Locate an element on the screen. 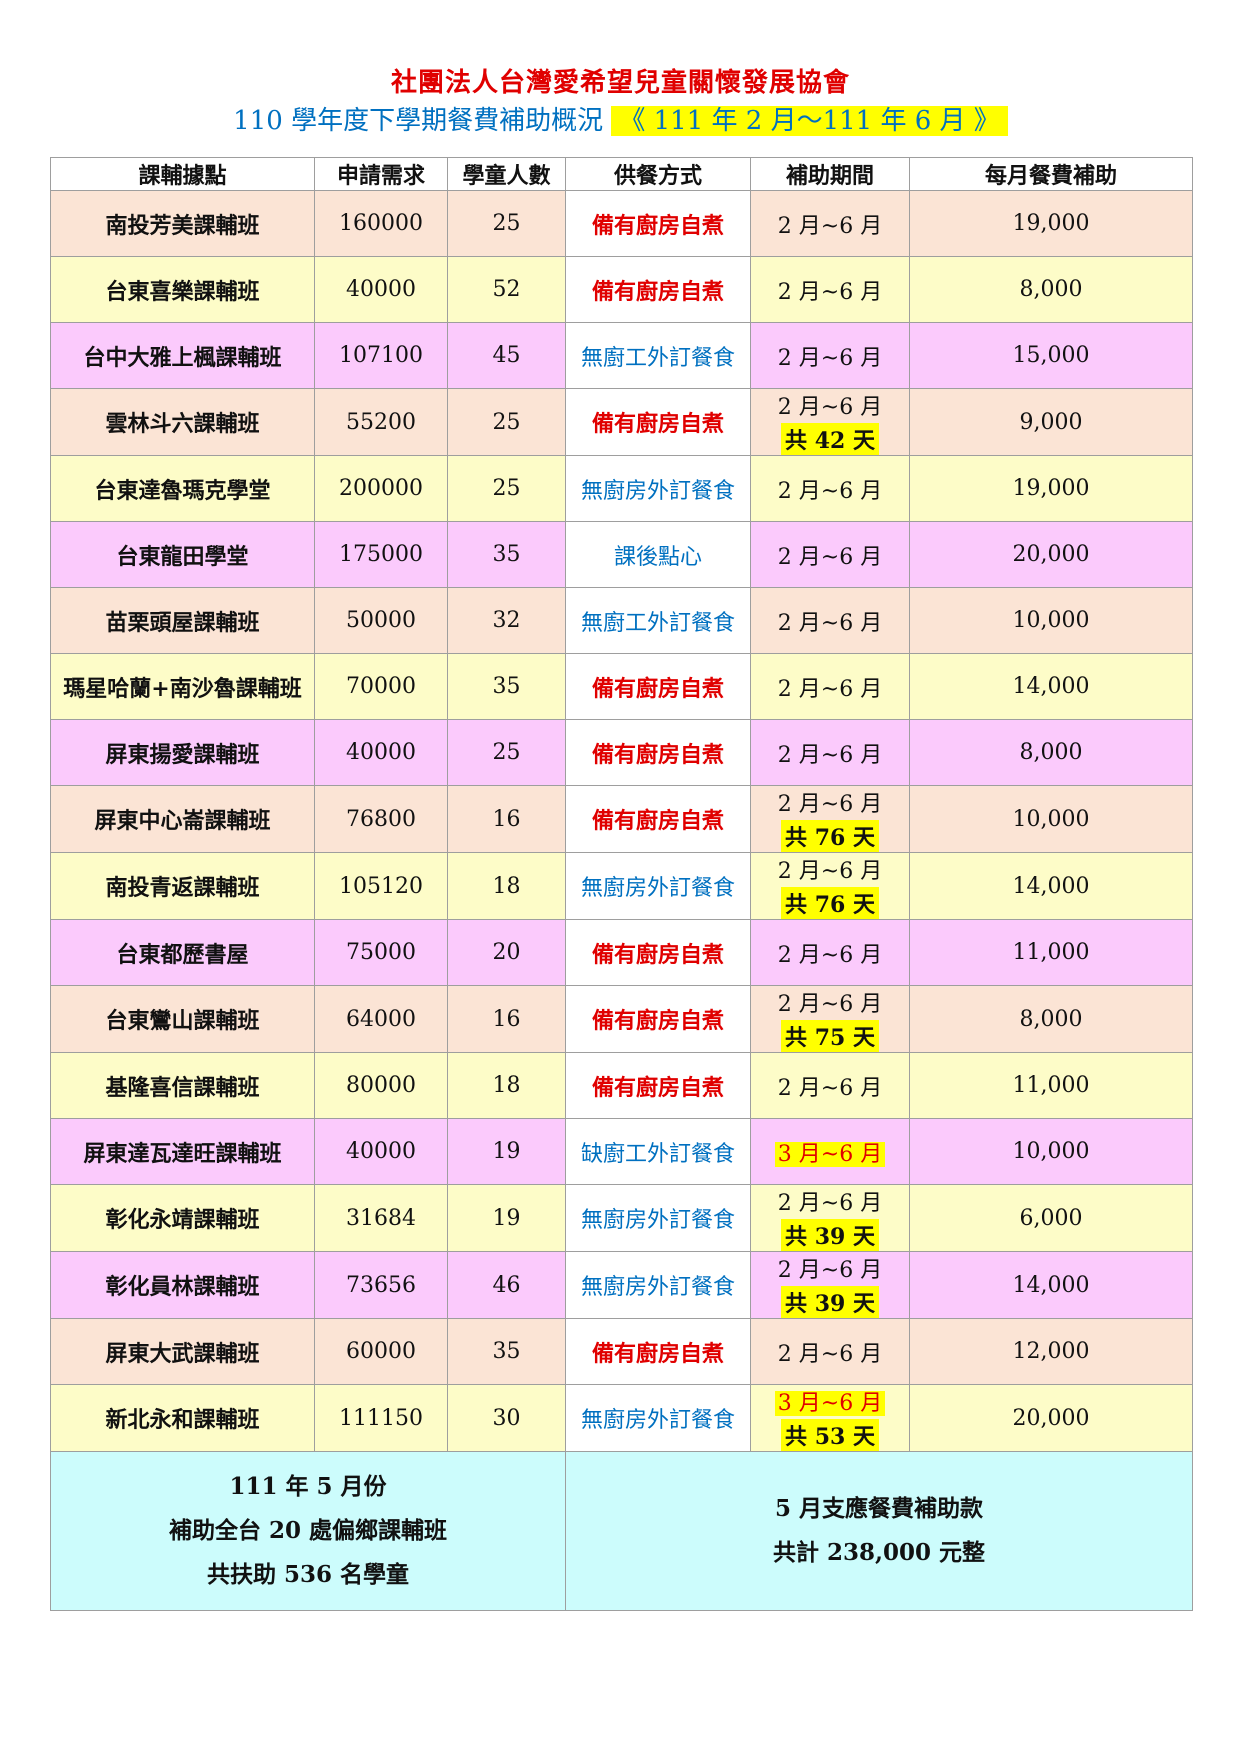 This screenshot has height=1755, width=1241. table-row: 屏東達瓦達旺課輔班 40000 19 缺廚工外訂餐食 3 月~6 月 10,000 is located at coordinates (621, 1151).